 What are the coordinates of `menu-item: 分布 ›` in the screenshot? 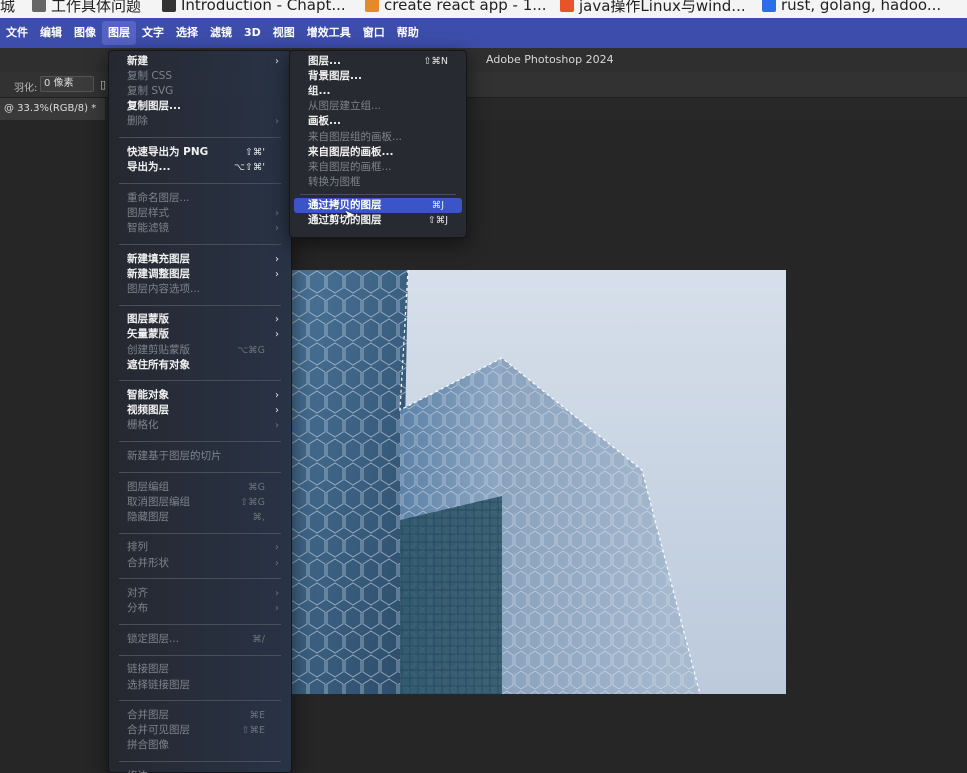 It's located at (200, 608).